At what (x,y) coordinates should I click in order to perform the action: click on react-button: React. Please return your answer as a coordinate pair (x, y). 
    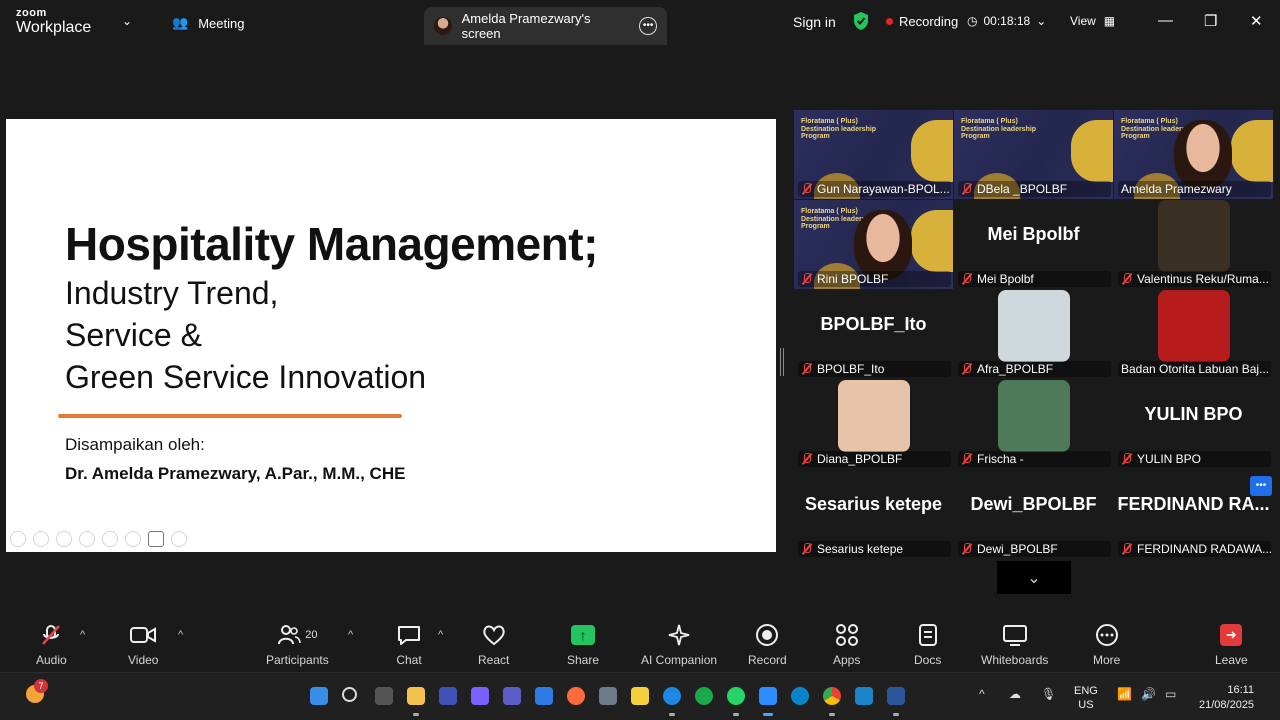
    Looking at the image, I should click on (493, 644).